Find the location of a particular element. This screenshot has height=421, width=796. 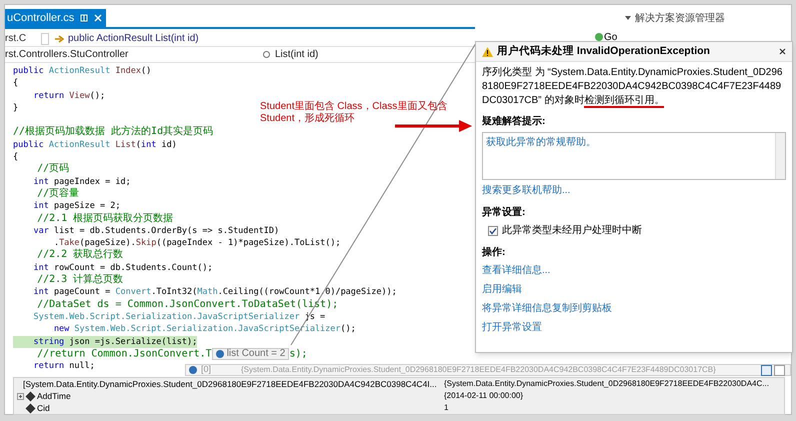

datatip-popup: list Count = 2 is located at coordinates (251, 354).